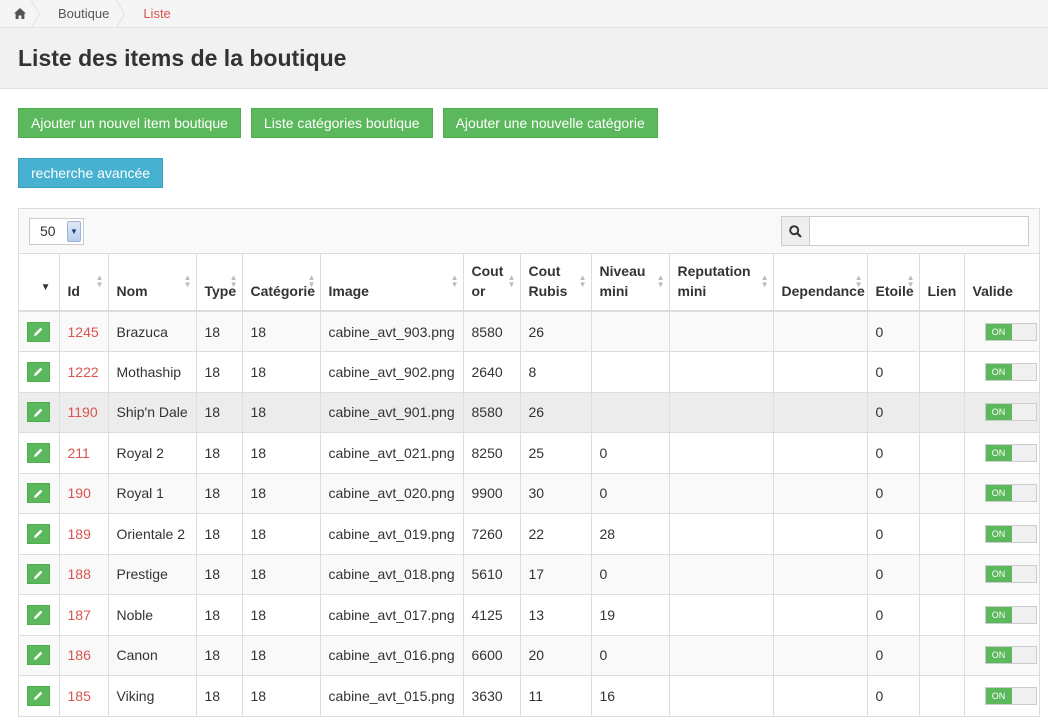 The height and width of the screenshot is (717, 1048). Describe the element at coordinates (84, 331) in the screenshot. I see `cell-id: 1245` at that location.